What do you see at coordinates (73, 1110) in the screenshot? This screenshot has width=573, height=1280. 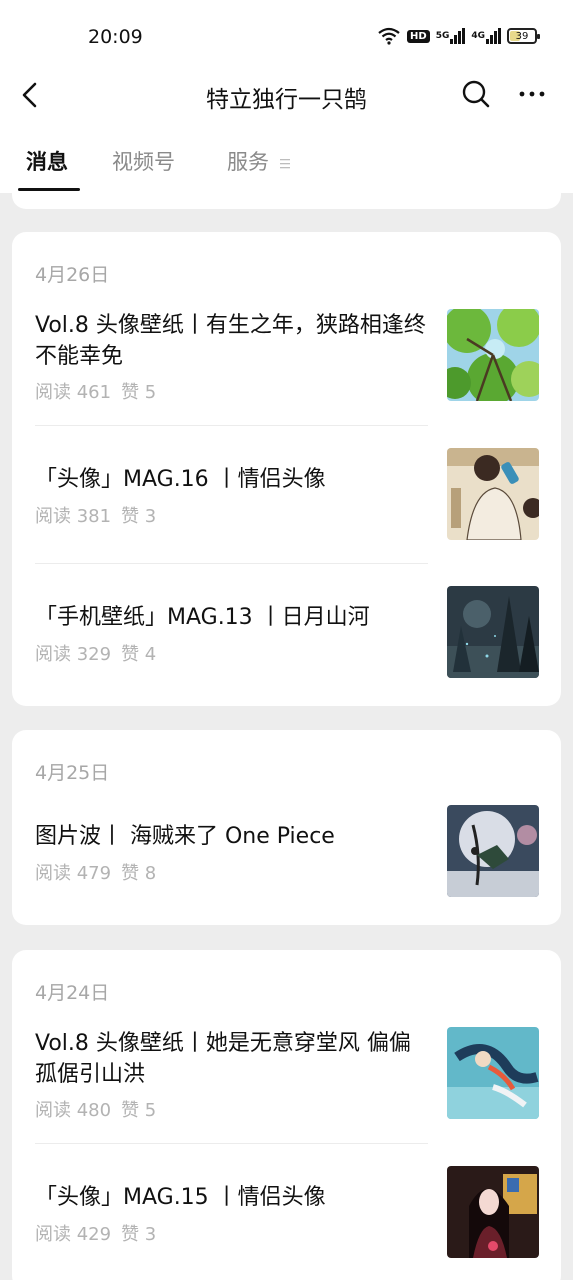 I see `read-count: 阅读 480` at bounding box center [73, 1110].